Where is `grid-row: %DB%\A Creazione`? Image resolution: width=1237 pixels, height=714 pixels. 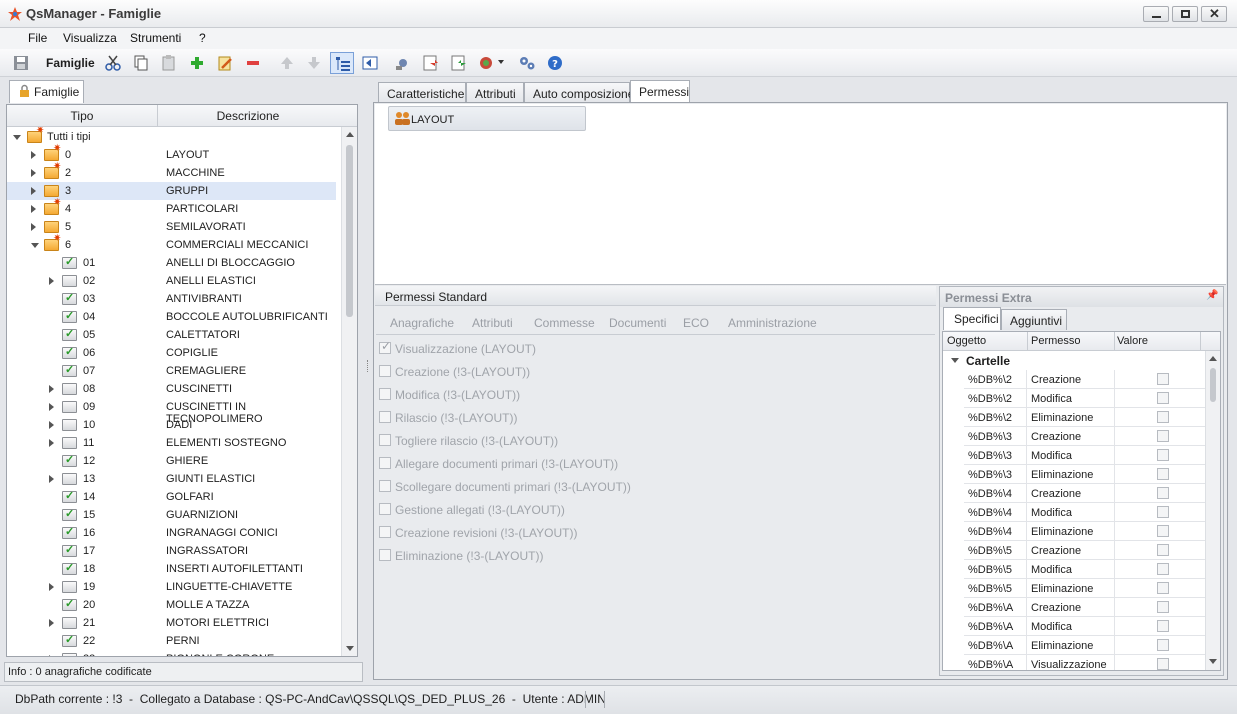
grid-row: %DB%\A Creazione is located at coordinates (1092, 607).